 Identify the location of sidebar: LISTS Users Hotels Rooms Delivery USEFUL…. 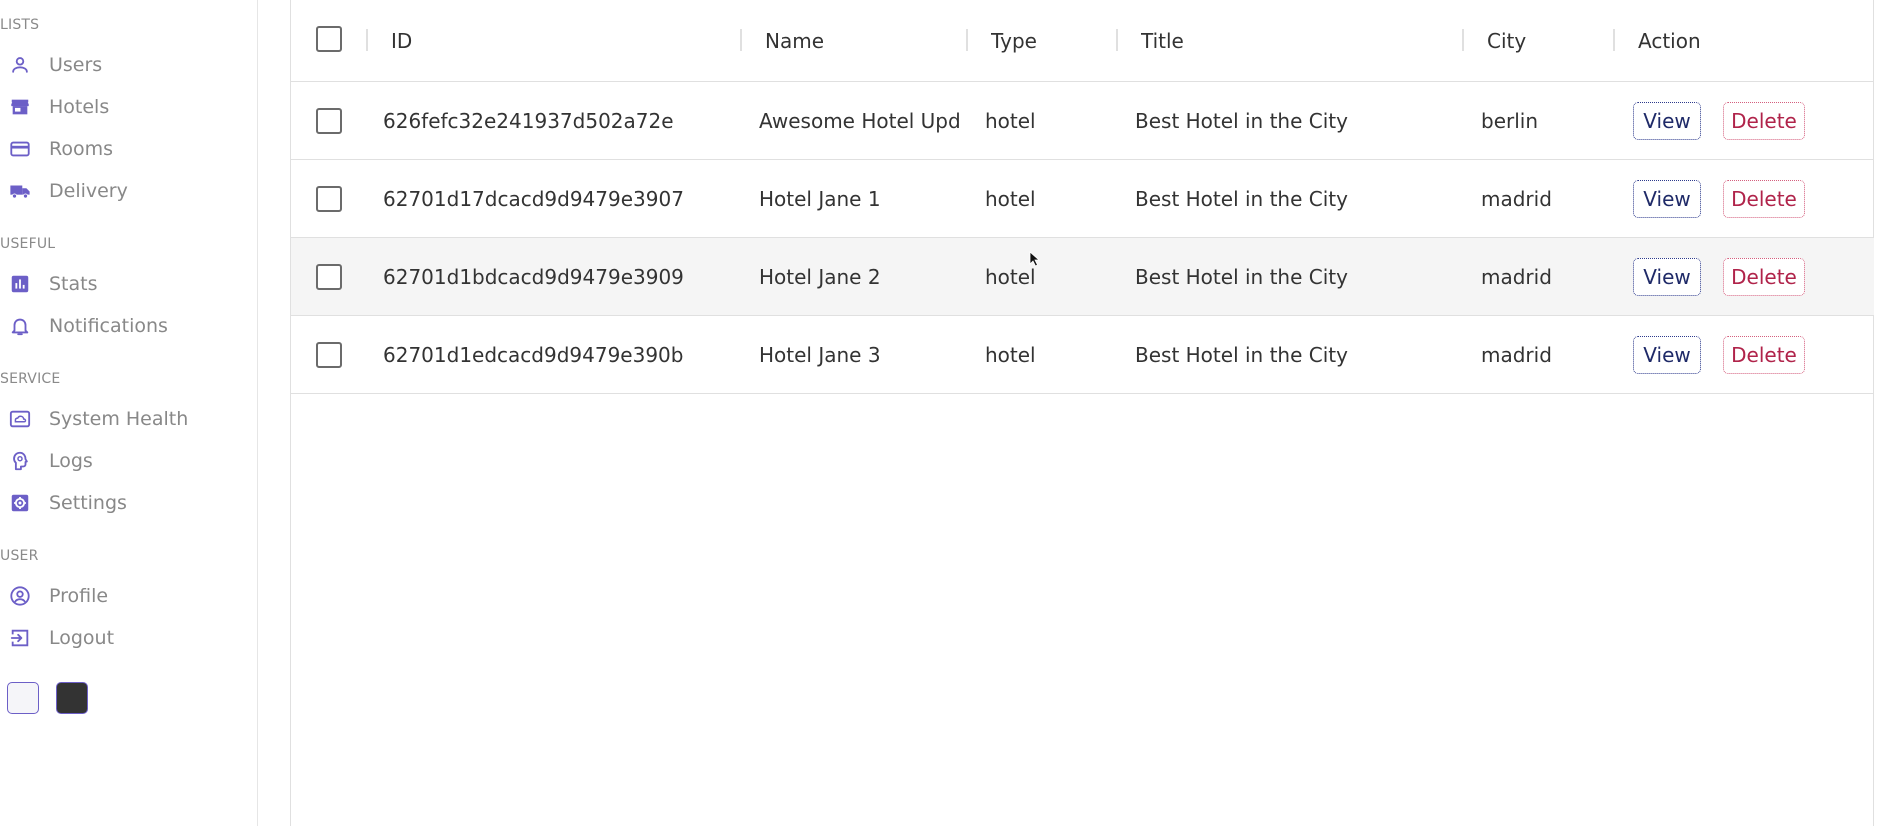
(129, 413).